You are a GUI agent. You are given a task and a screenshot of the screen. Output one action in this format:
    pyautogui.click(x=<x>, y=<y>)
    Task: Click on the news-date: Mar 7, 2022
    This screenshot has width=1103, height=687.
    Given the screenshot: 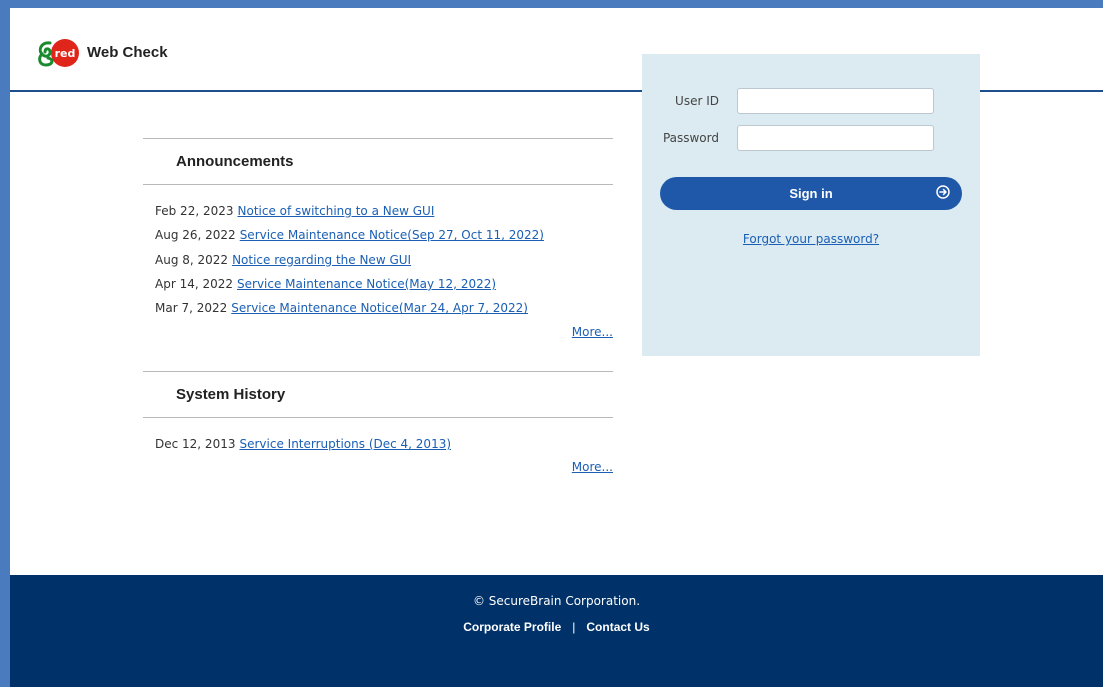 What is the action you would take?
    pyautogui.click(x=191, y=308)
    